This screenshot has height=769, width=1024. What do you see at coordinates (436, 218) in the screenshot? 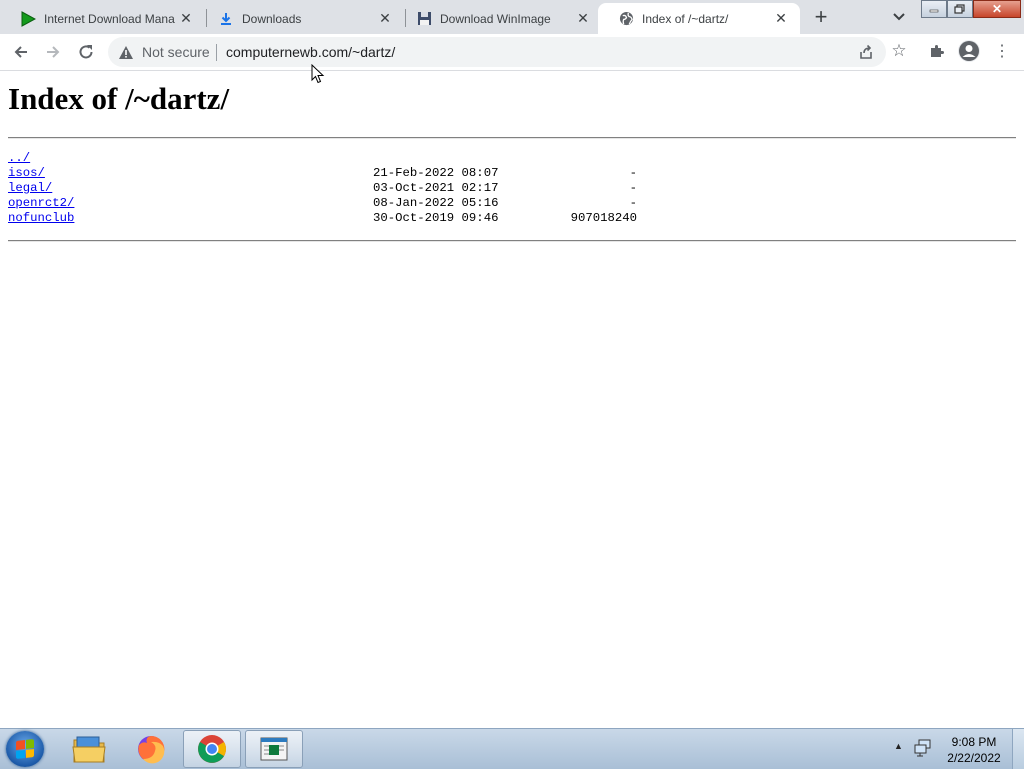
I see `entry-date: 30-Oct-2019 09:46` at bounding box center [436, 218].